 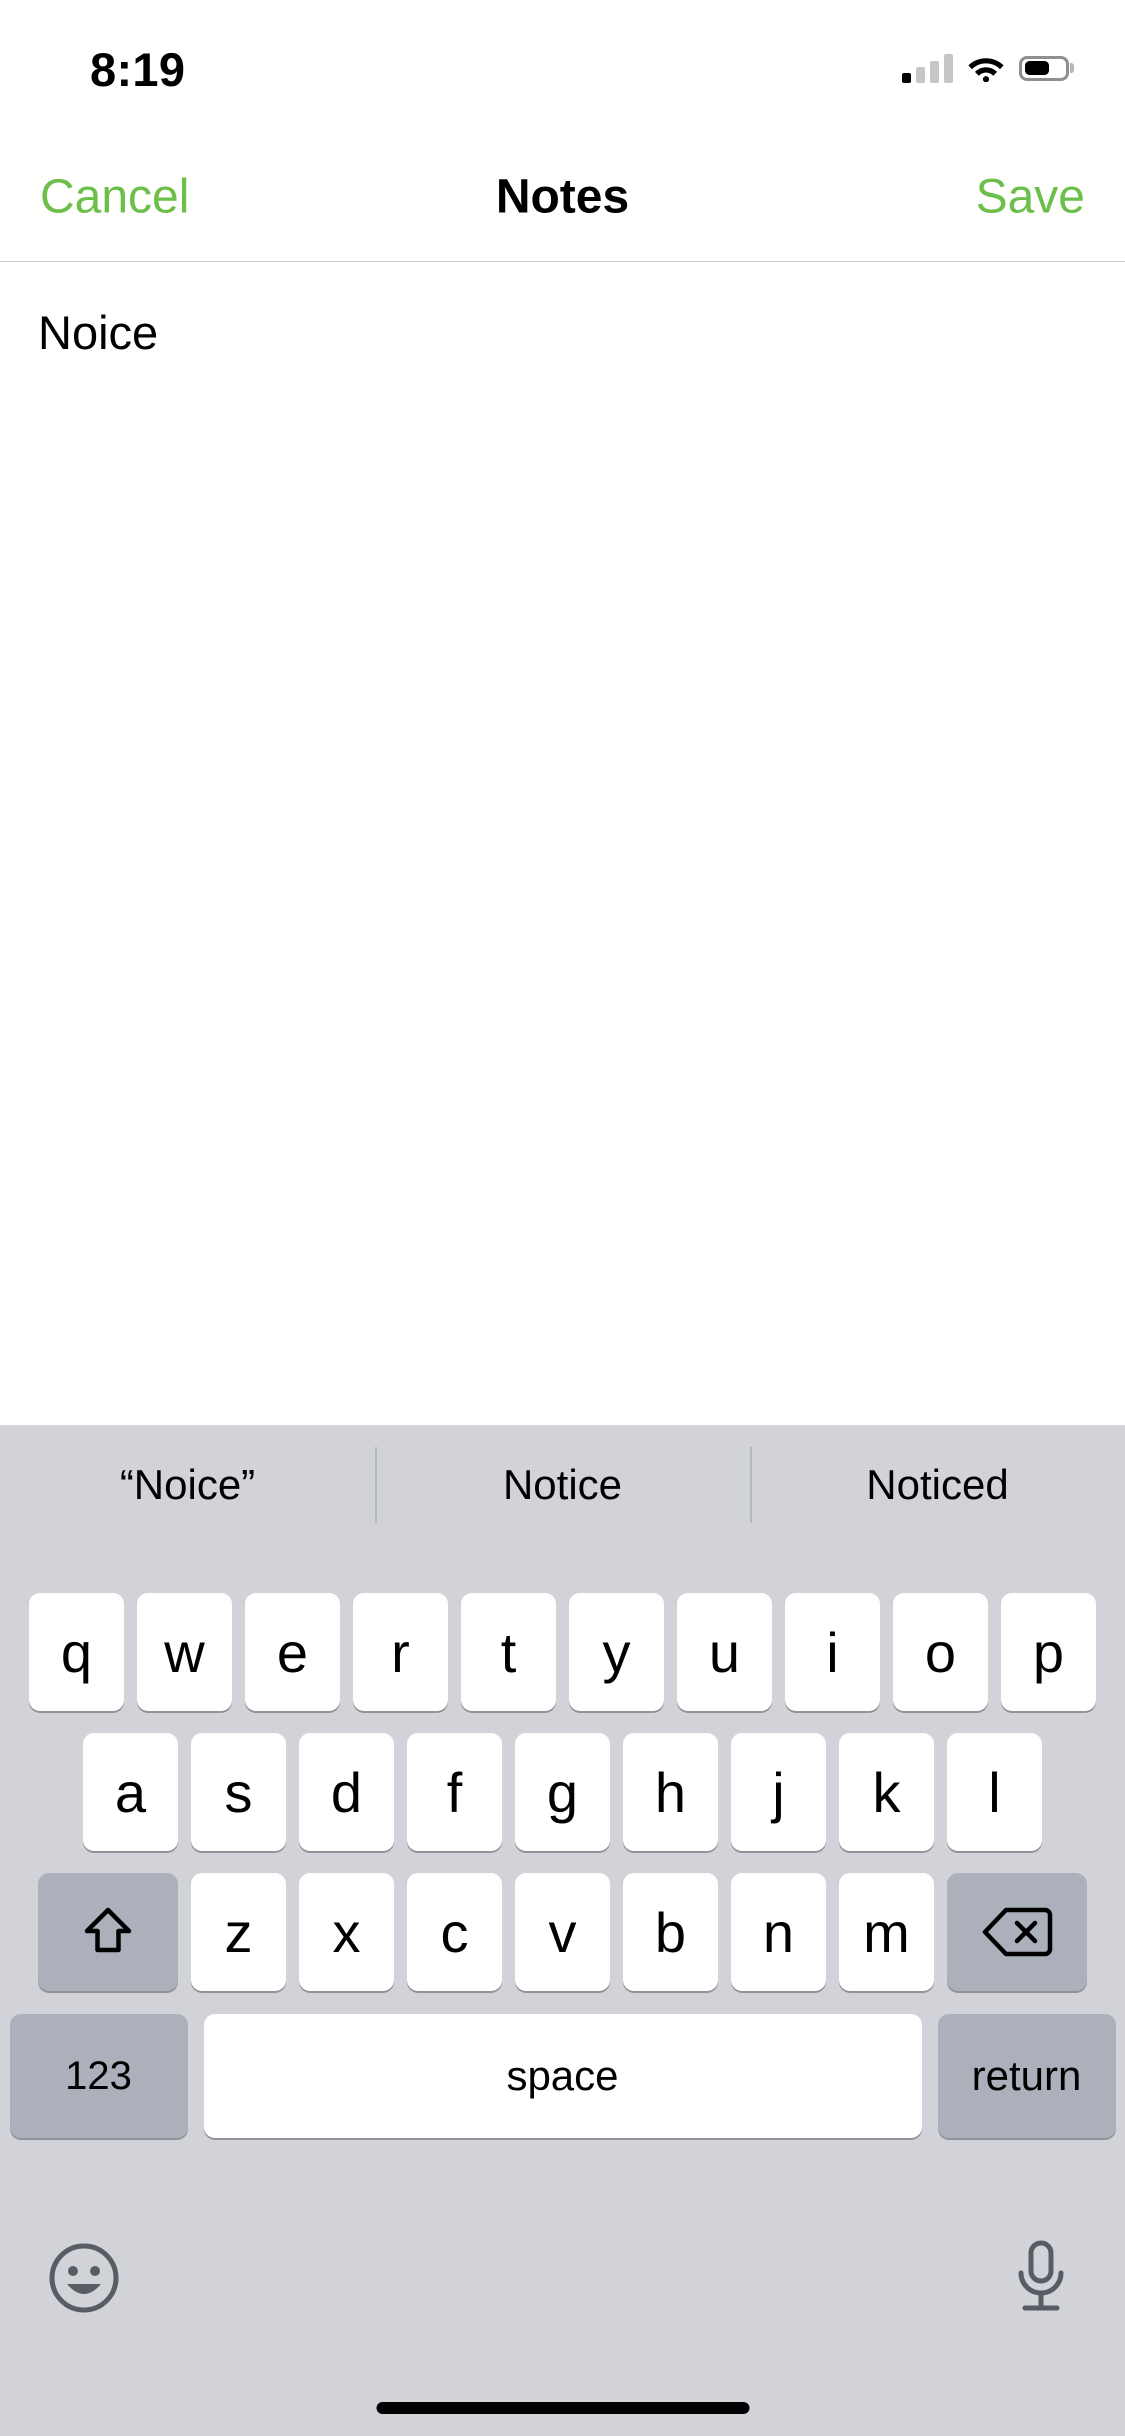 I want to click on prediction-candidate-0: “Noice”, so click(x=187, y=1485).